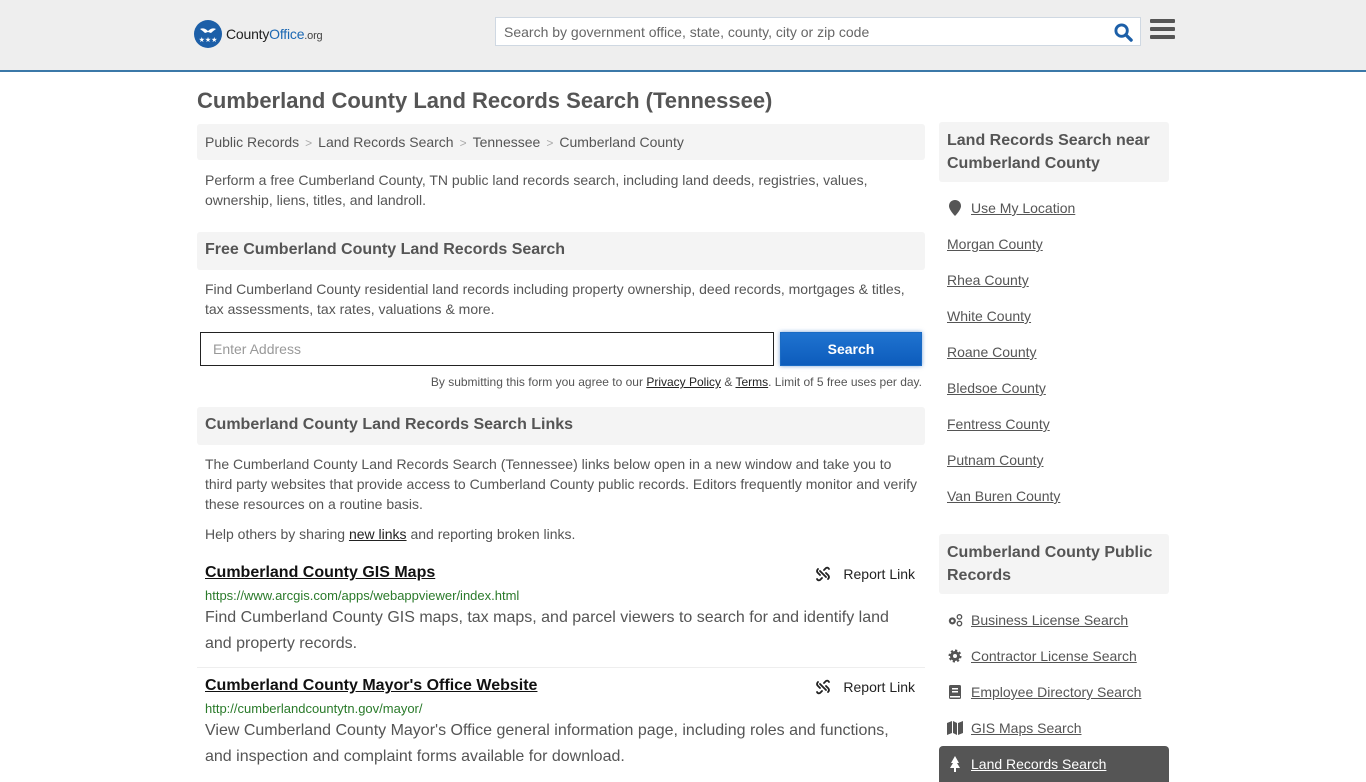 Image resolution: width=1366 pixels, height=782 pixels. I want to click on nearby-county-link: Van Buren County, so click(1003, 496).